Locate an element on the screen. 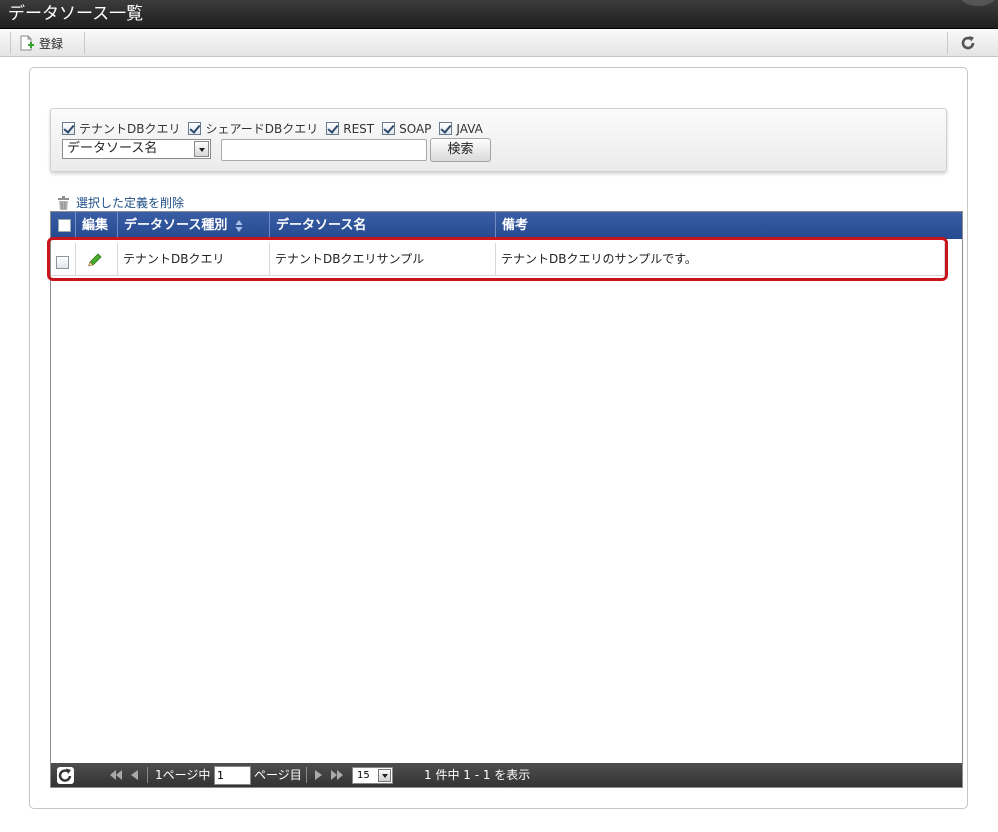 Image resolution: width=998 pixels, height=832 pixels. select-all-checkbox is located at coordinates (64, 225).